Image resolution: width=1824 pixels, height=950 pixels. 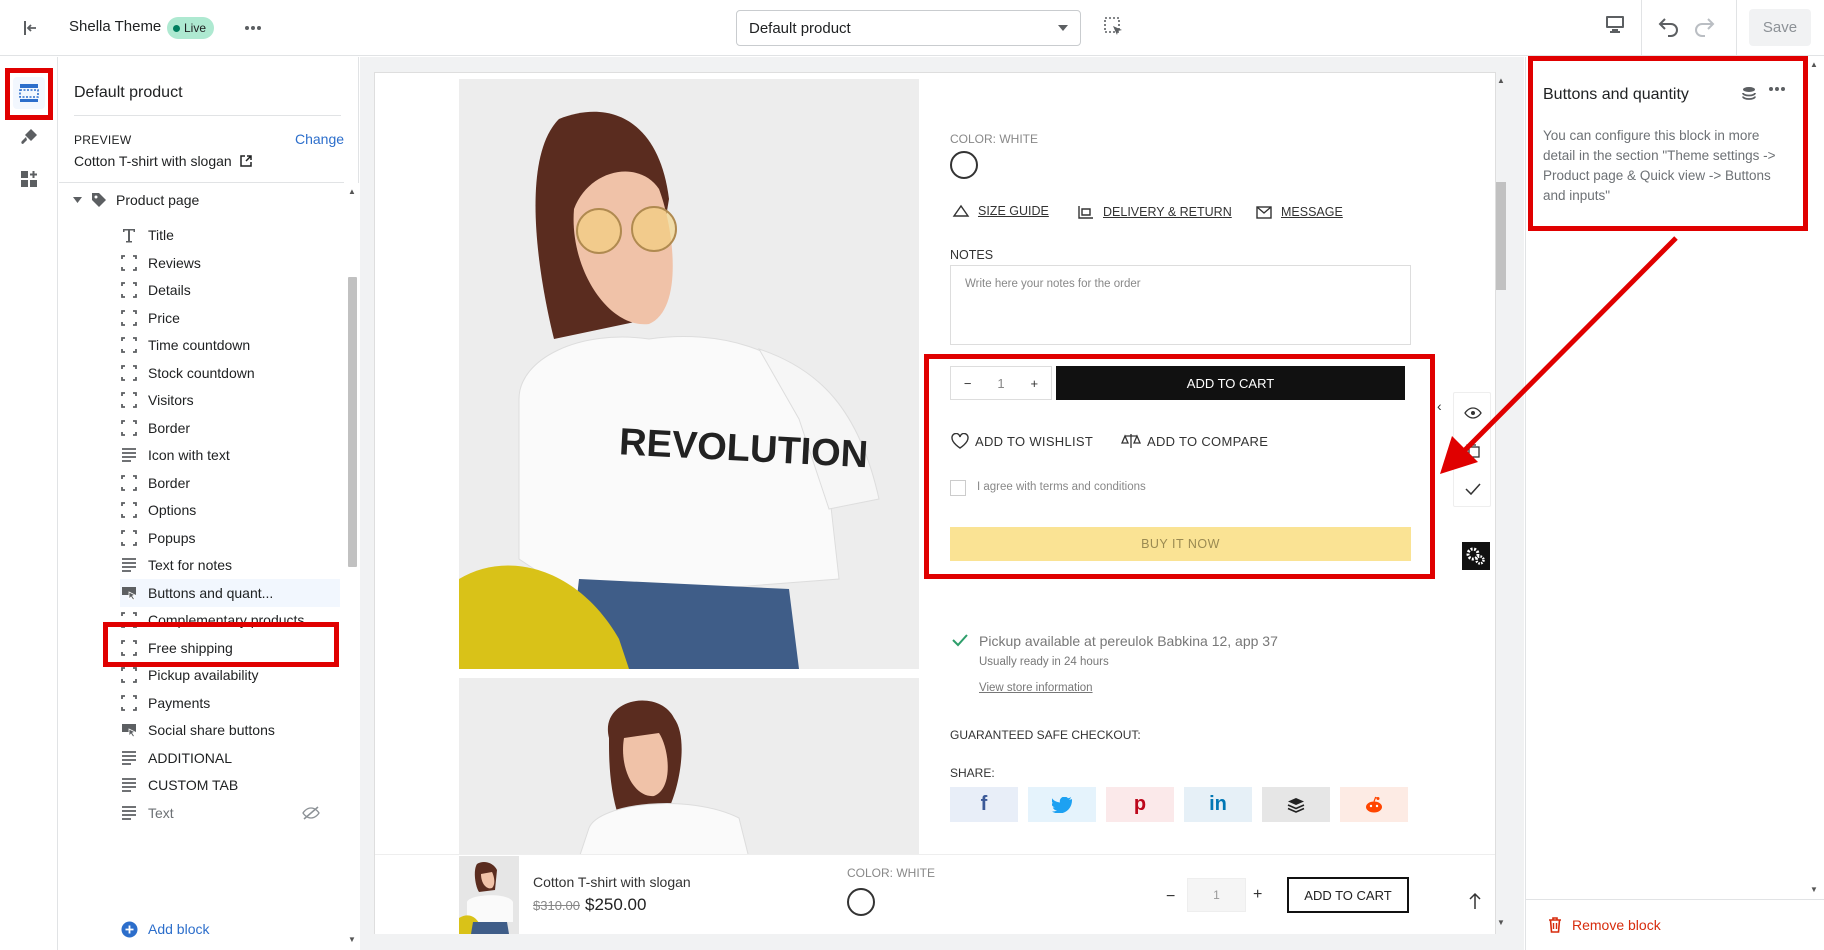 I want to click on sticky-qty-plus-button: +, so click(x=1257, y=895).